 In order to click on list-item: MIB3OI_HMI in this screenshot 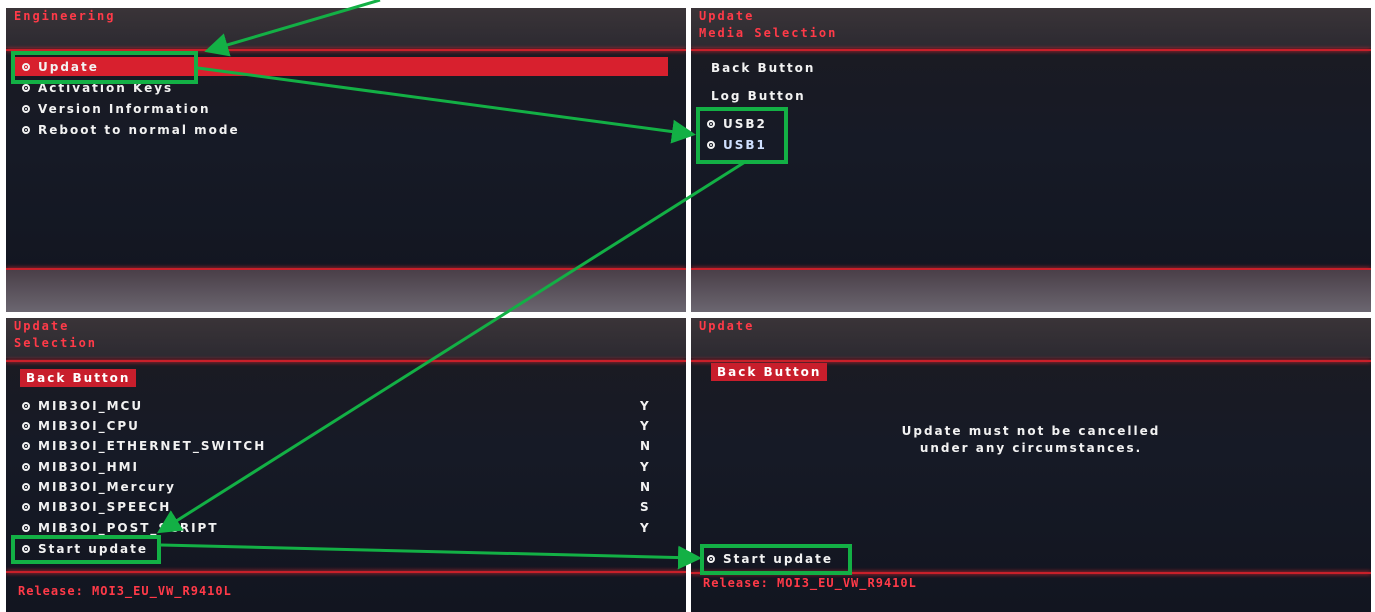, I will do `click(80, 467)`.